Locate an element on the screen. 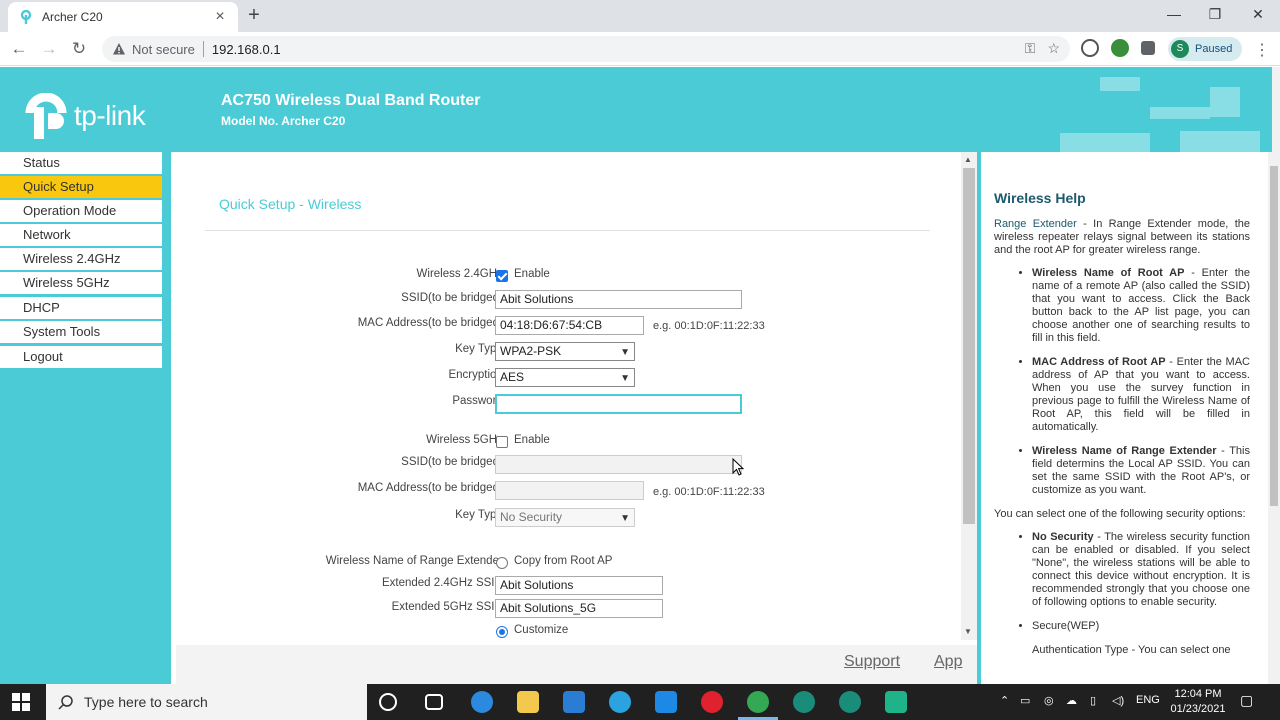 This screenshot has width=1280, height=720. minimize-icon: — is located at coordinates (1174, 14).